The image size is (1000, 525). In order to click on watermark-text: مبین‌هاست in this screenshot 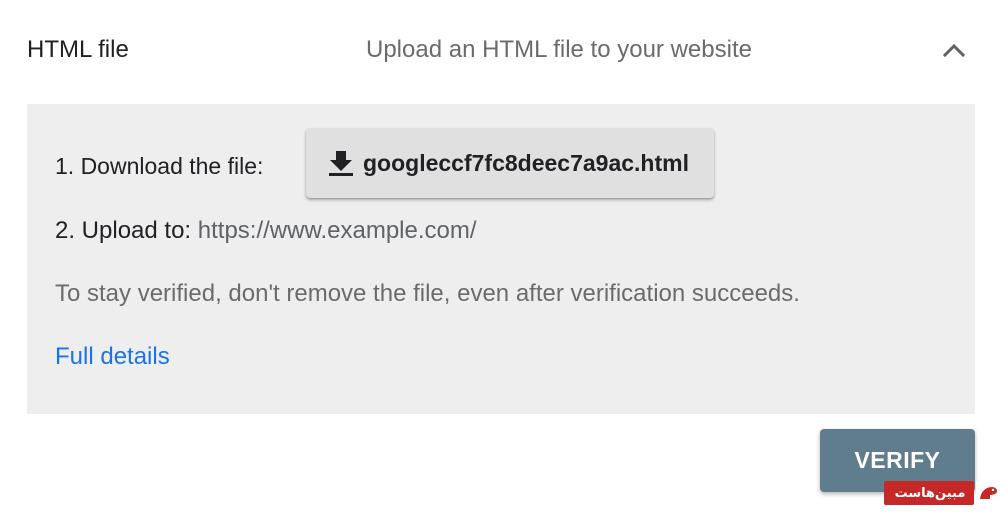, I will do `click(930, 492)`.